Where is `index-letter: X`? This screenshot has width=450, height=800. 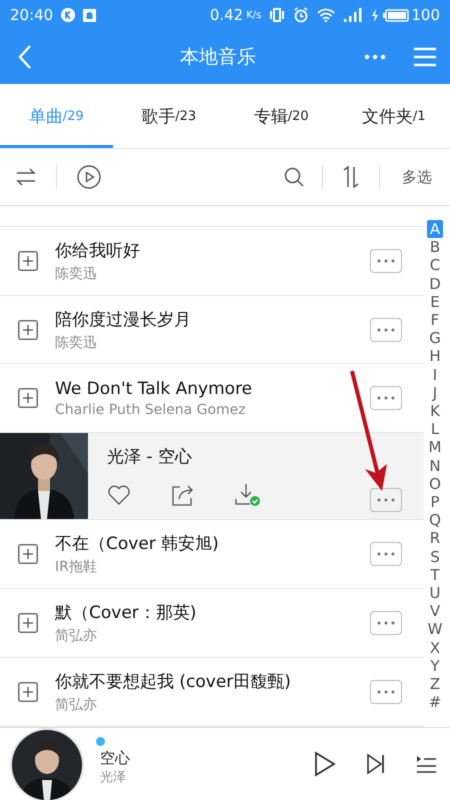 index-letter: X is located at coordinates (435, 647).